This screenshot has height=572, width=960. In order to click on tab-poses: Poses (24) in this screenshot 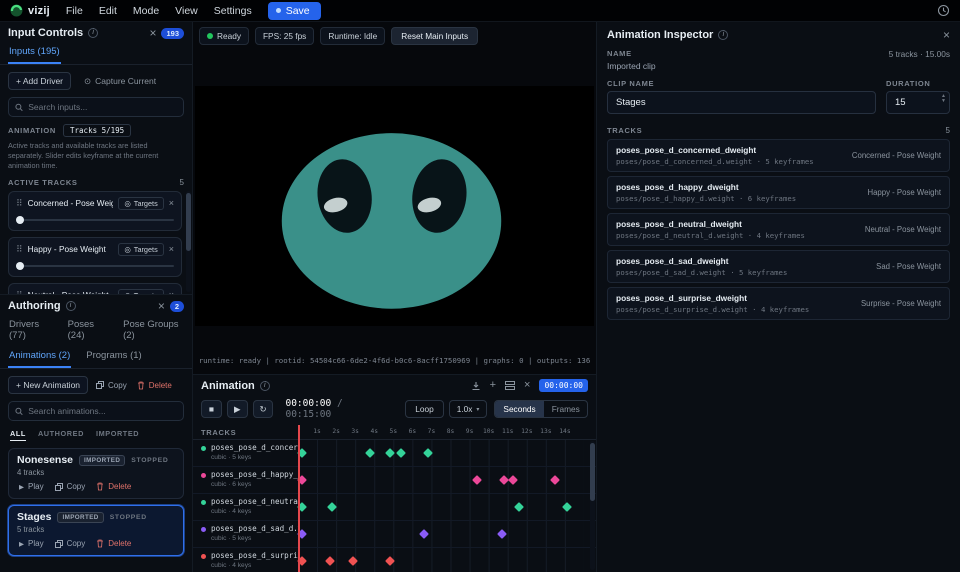, I will do `click(87, 330)`.